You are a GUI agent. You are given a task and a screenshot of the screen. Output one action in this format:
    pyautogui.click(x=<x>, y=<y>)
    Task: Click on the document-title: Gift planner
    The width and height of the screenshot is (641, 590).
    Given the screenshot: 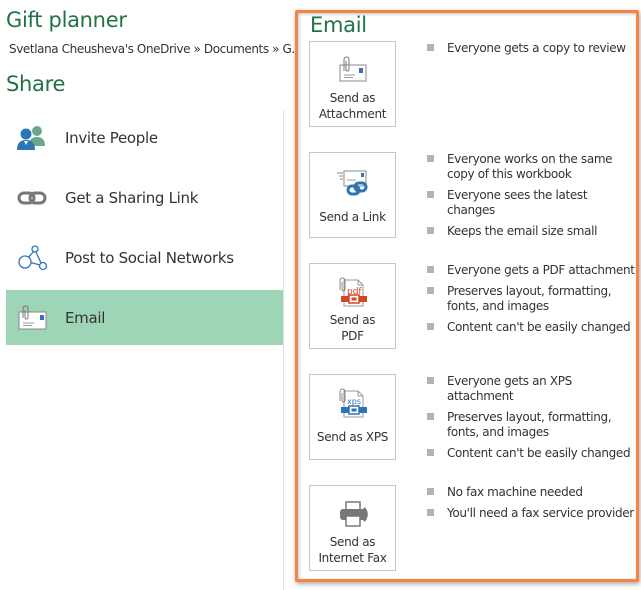 What is the action you would take?
    pyautogui.click(x=66, y=20)
    